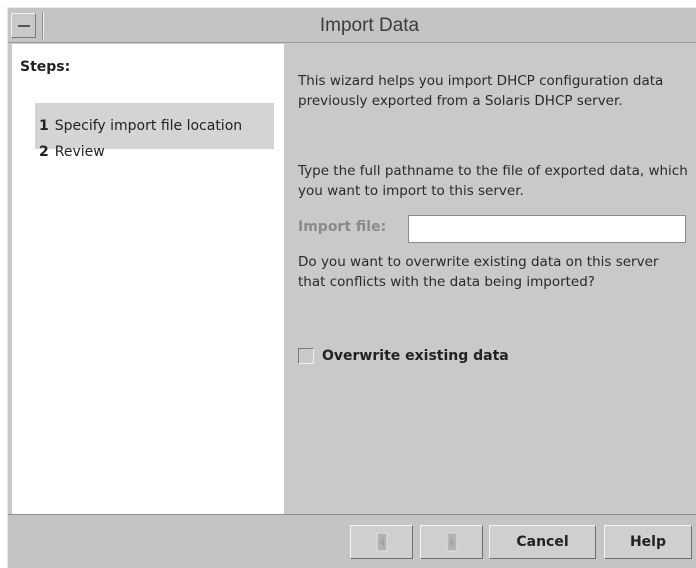  What do you see at coordinates (45, 67) in the screenshot?
I see `steps-header: Steps:` at bounding box center [45, 67].